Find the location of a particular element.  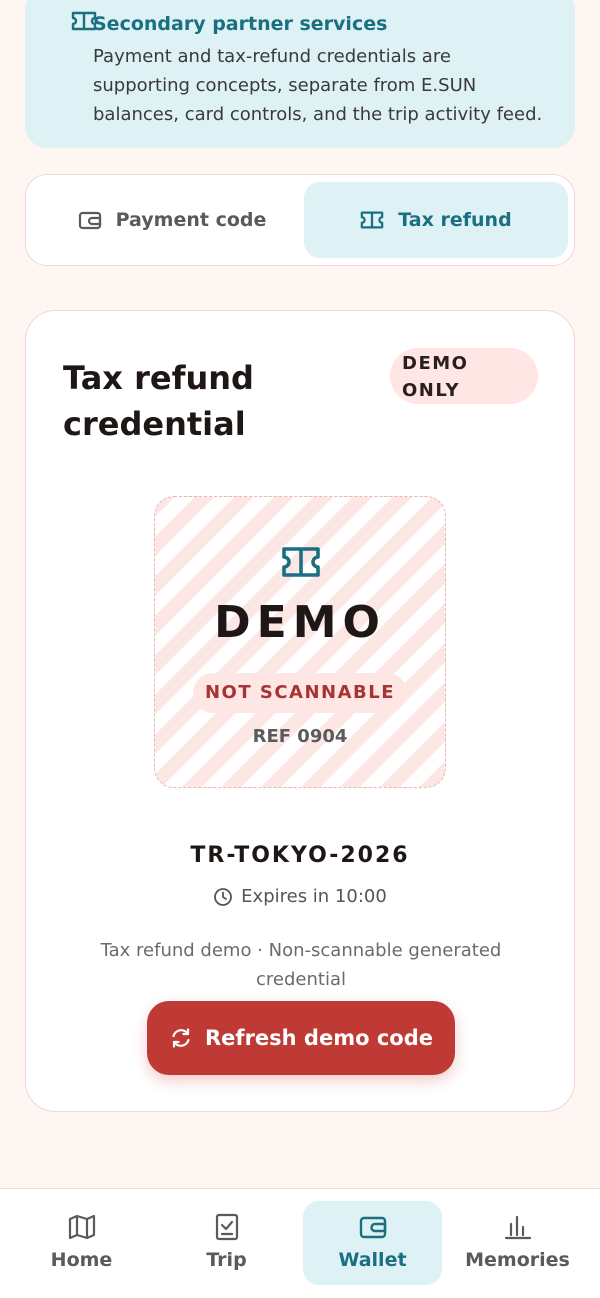

banner-title: Secondary partner services is located at coordinates (240, 24).